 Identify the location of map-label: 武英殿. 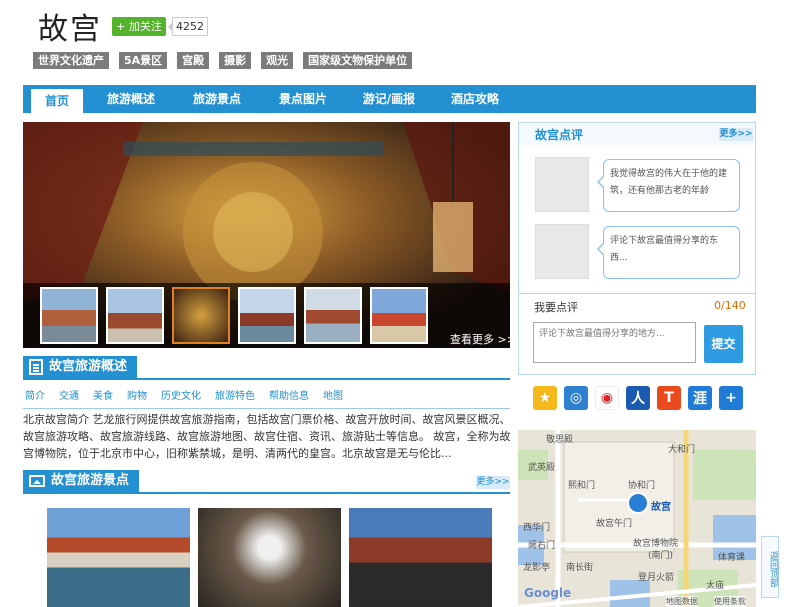
(542, 468).